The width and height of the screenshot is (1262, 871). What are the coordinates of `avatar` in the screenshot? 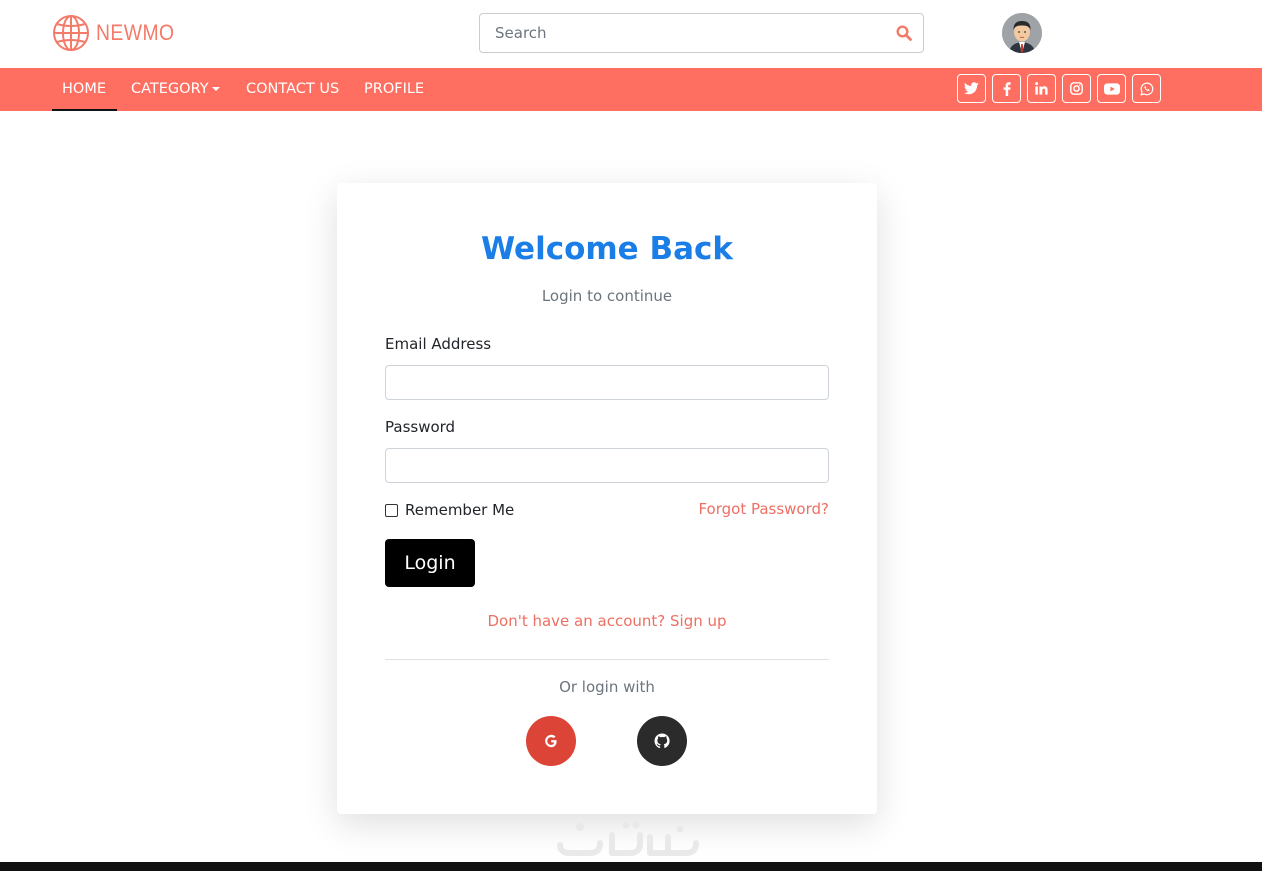 It's located at (1022, 33).